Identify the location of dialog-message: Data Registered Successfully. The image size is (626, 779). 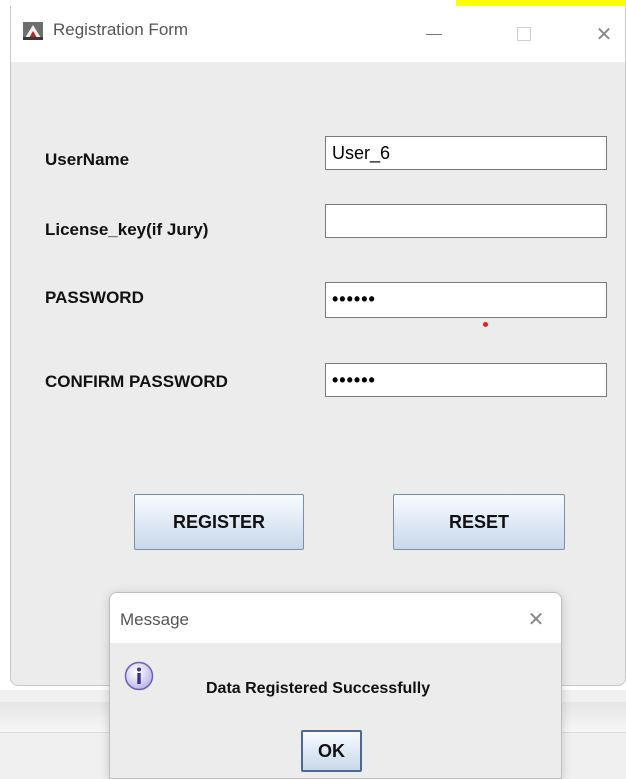
(318, 688).